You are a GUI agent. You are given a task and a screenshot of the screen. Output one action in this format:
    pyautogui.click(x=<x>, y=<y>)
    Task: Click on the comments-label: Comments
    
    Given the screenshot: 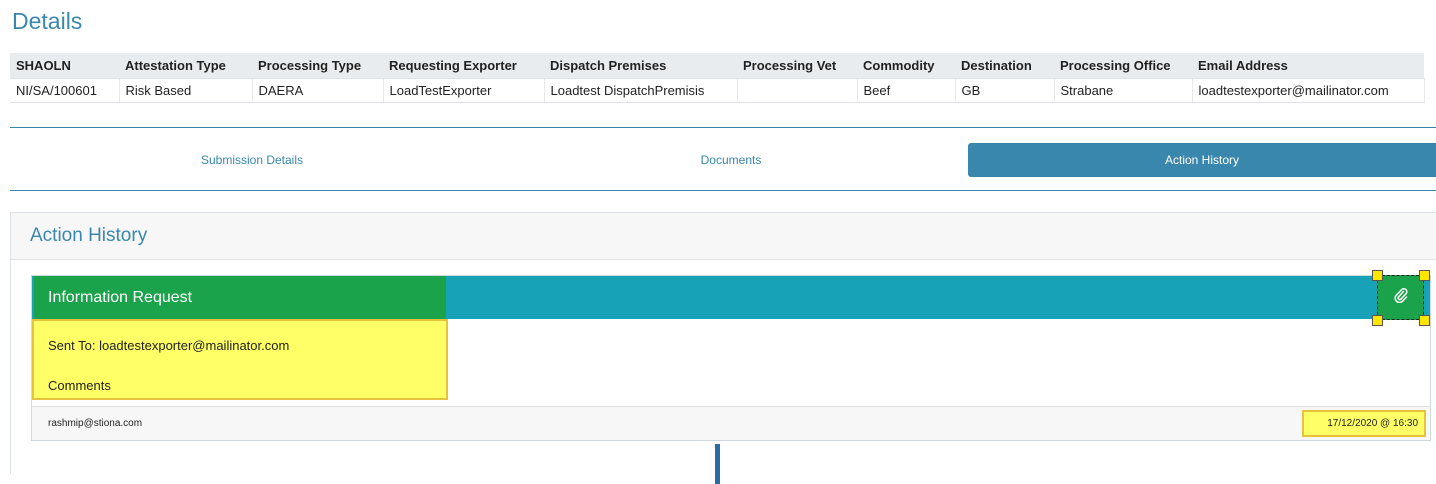 What is the action you would take?
    pyautogui.click(x=79, y=385)
    